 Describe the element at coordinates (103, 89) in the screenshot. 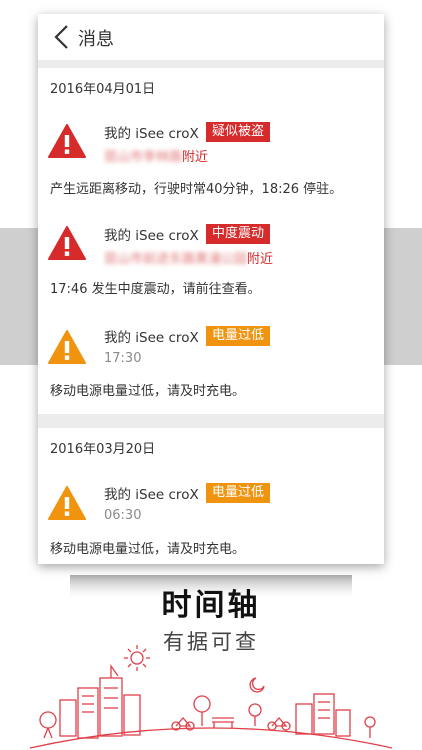

I see `date-label: 2016年04月01日` at that location.